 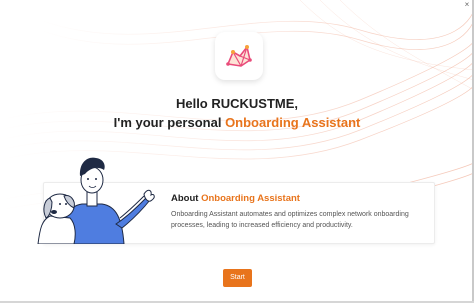 I want to click on about-title-prefix: About, so click(x=186, y=198).